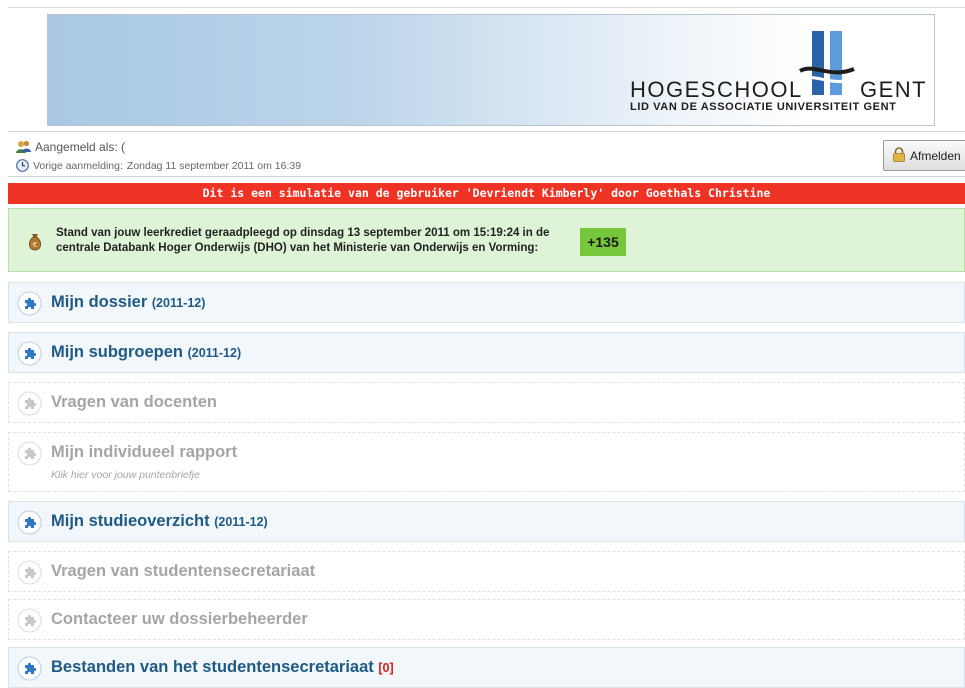 This screenshot has width=965, height=688. What do you see at coordinates (22, 165) in the screenshot?
I see `clock-icon` at bounding box center [22, 165].